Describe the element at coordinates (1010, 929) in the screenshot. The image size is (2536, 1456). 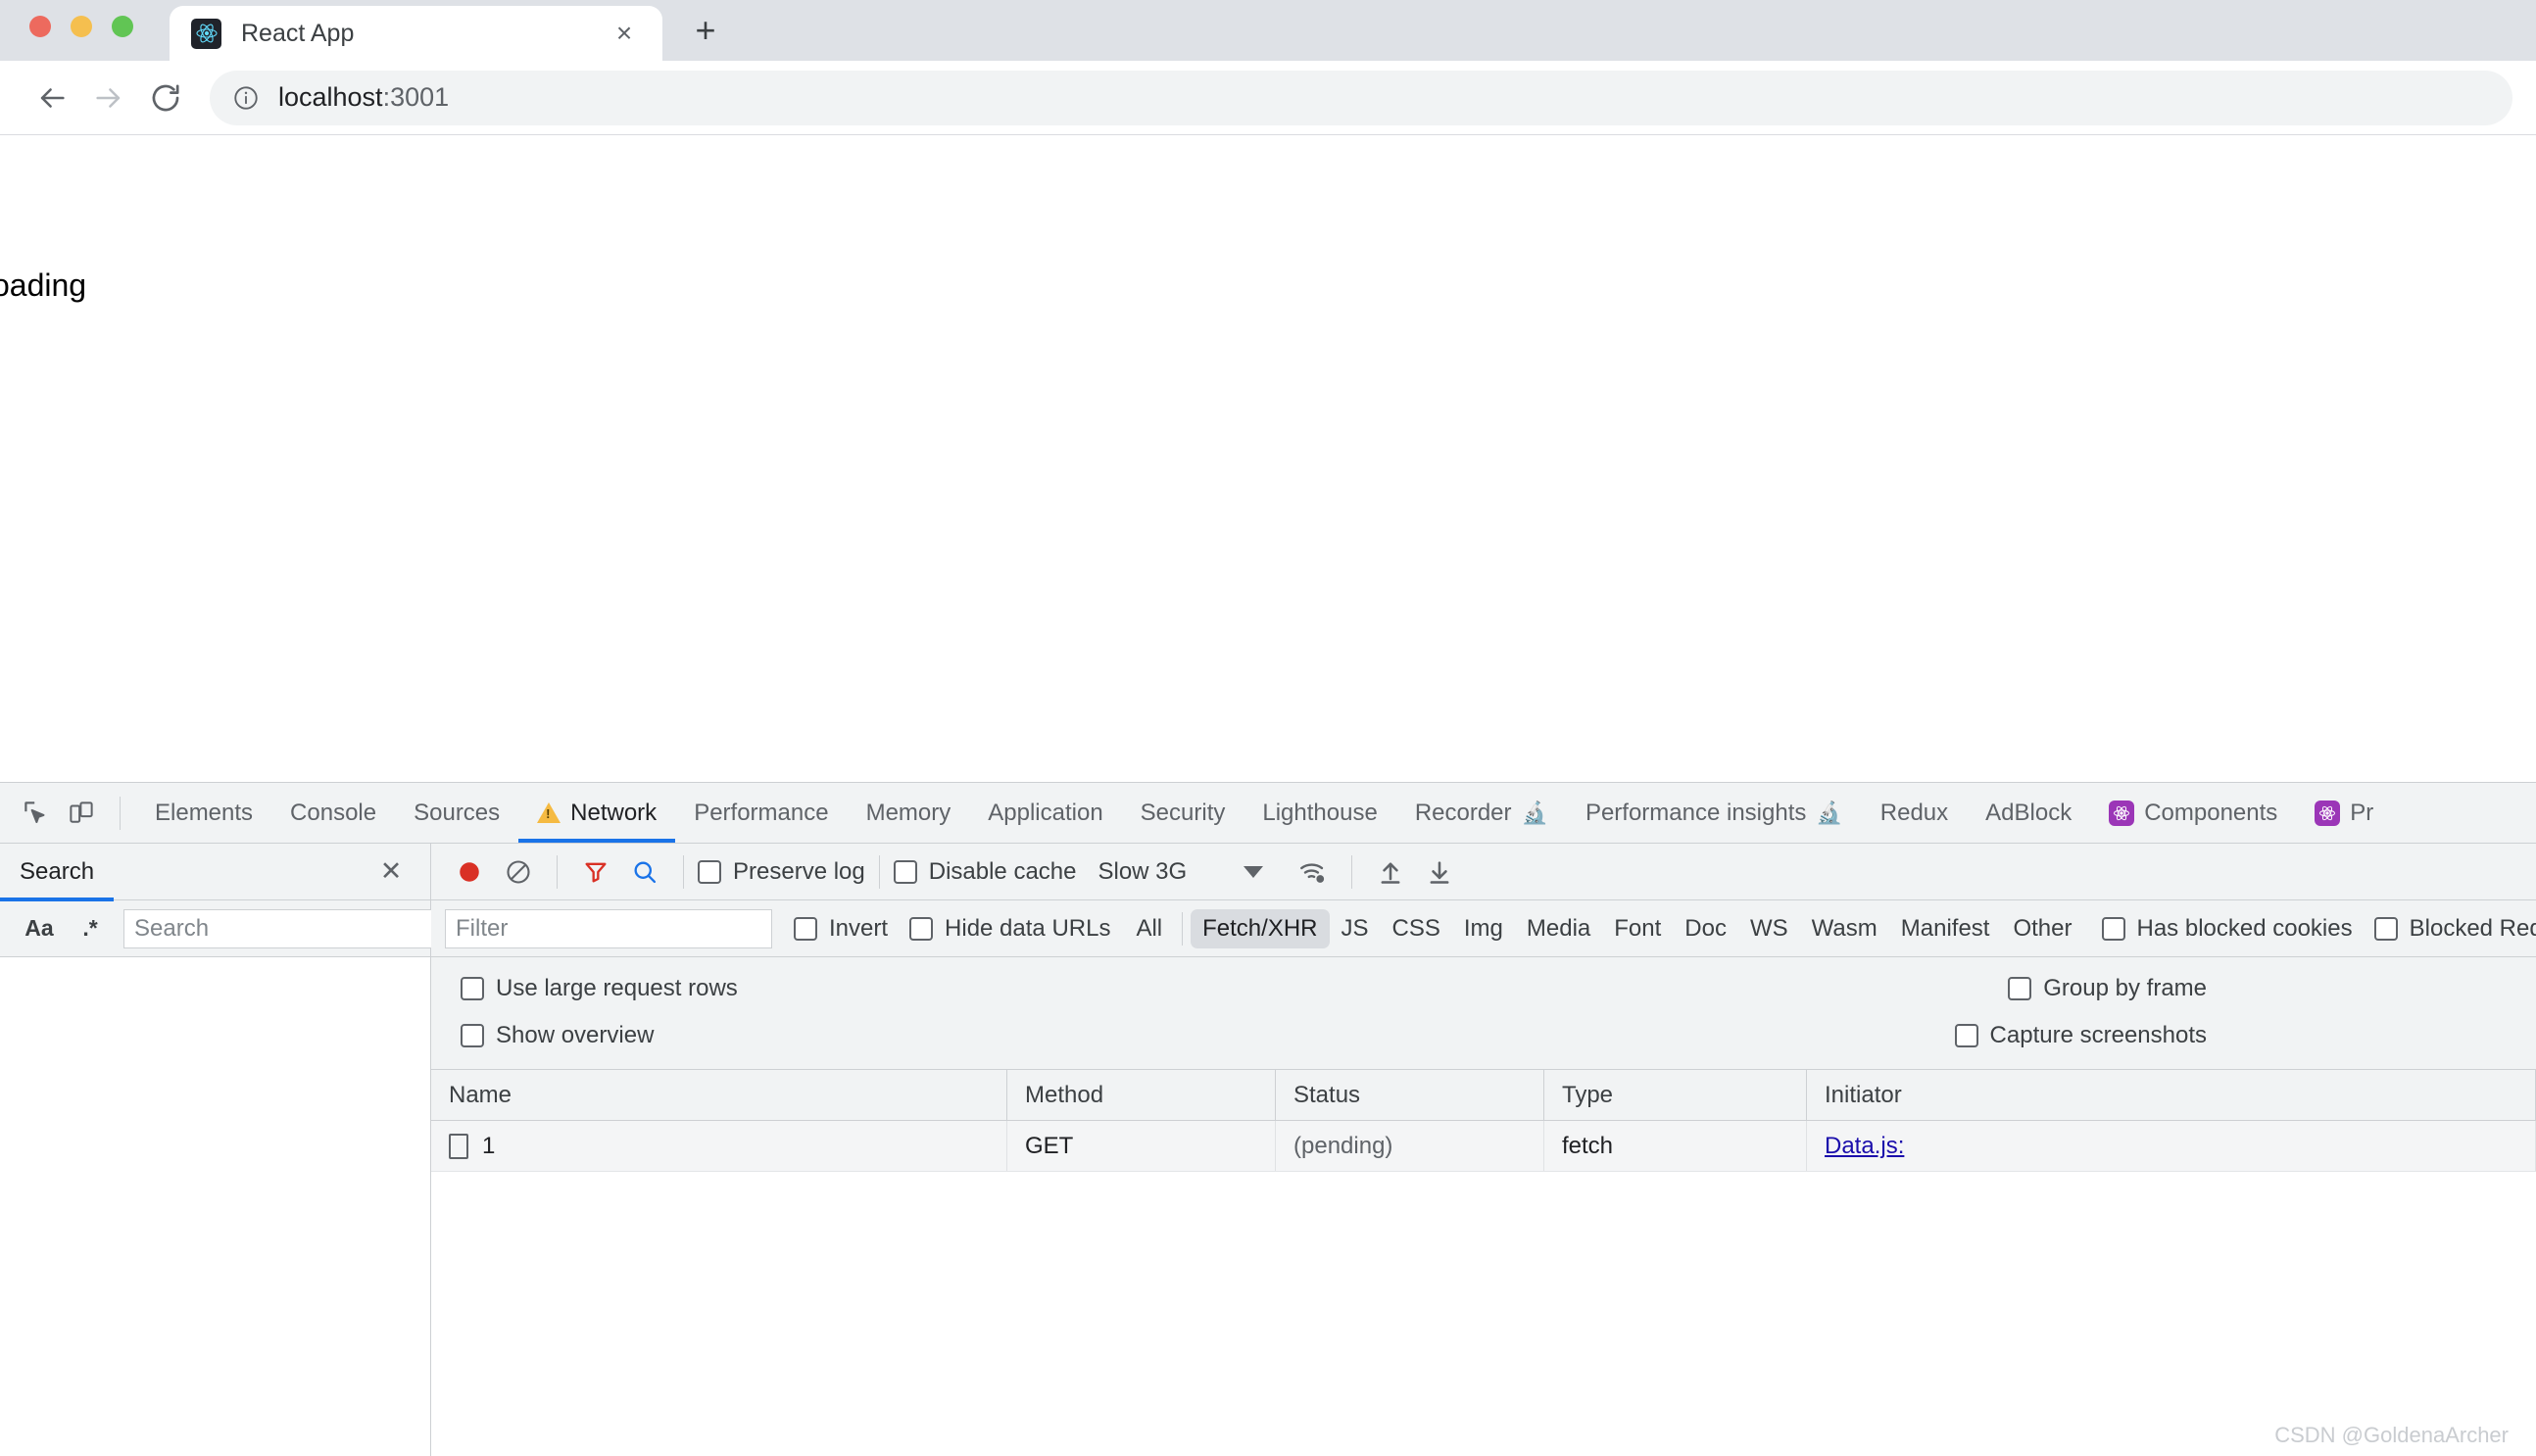
I see `hide-data-urls-checkbox: Hide data URLs` at that location.